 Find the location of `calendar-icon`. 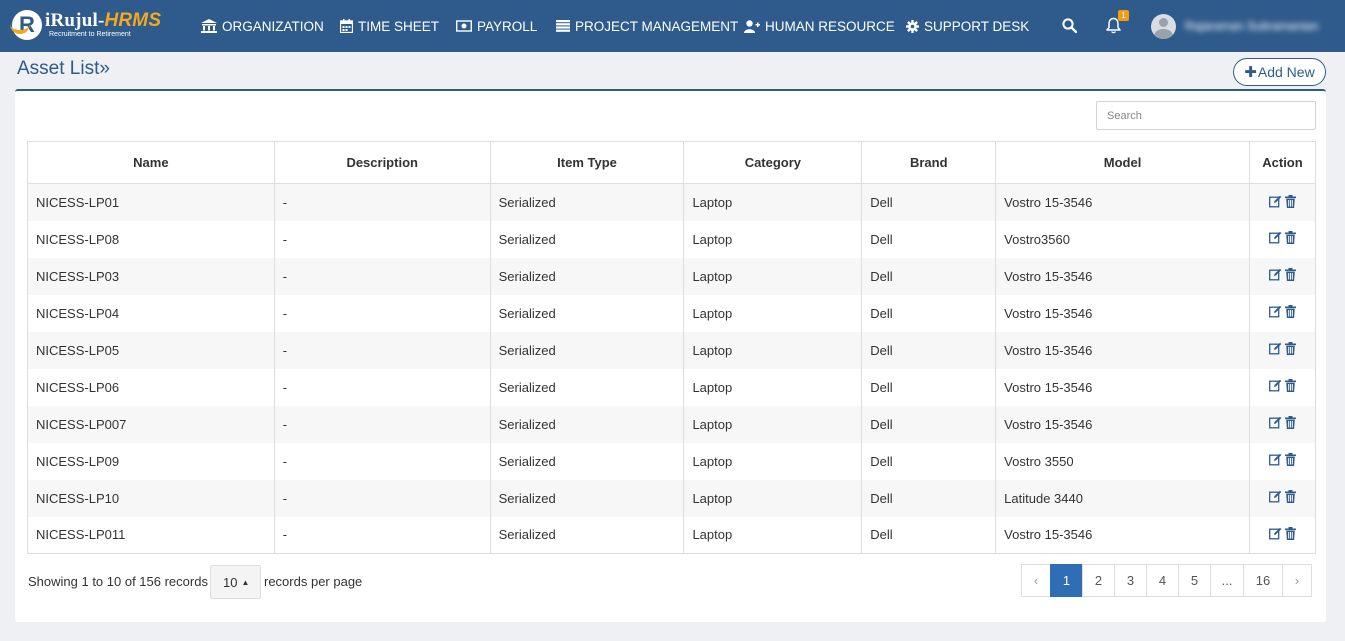

calendar-icon is located at coordinates (346, 26).